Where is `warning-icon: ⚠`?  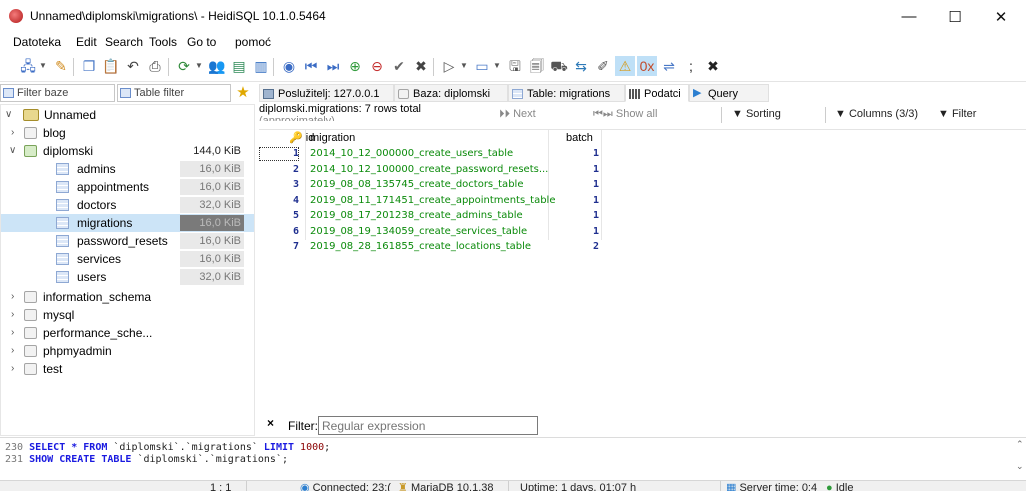
warning-icon: ⚠ is located at coordinates (625, 66).